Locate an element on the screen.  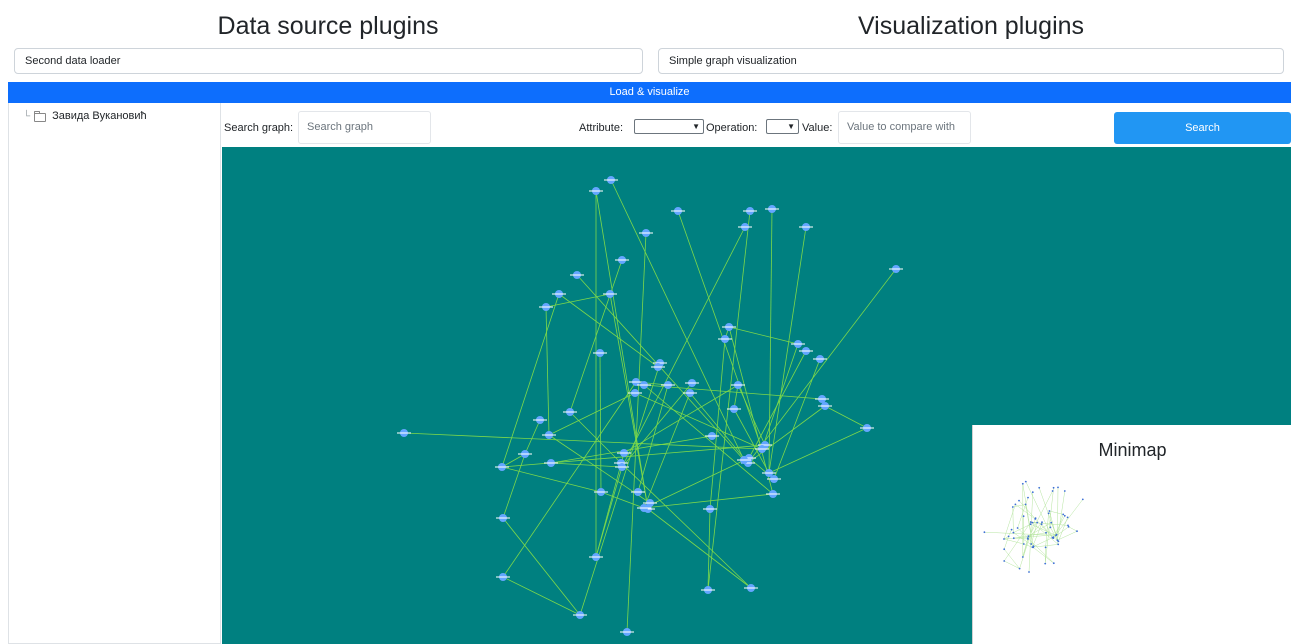
value-input: Value to compare with is located at coordinates (904, 127).